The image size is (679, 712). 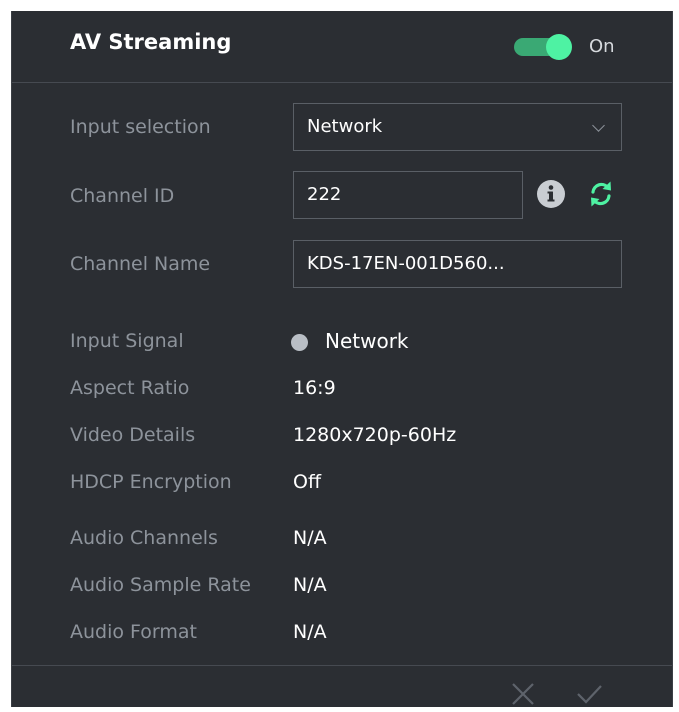 I want to click on video-details-value: 1280x720p-60Hz, so click(x=375, y=435).